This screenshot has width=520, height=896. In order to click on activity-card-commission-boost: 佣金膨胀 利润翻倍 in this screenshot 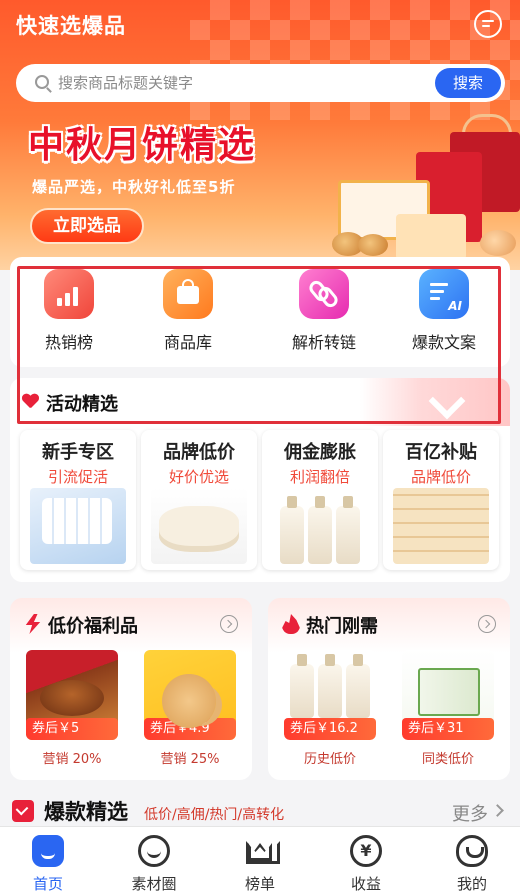, I will do `click(320, 500)`.